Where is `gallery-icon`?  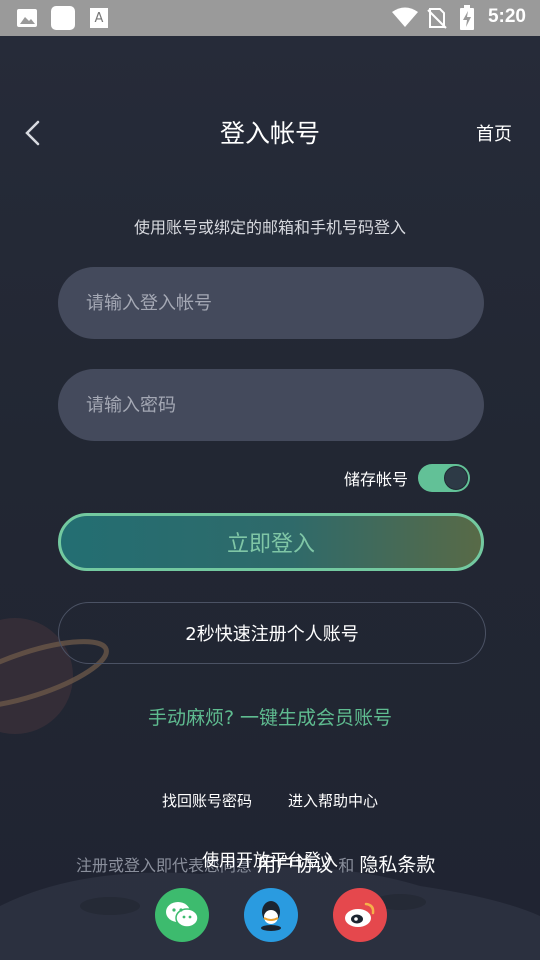 gallery-icon is located at coordinates (27, 20).